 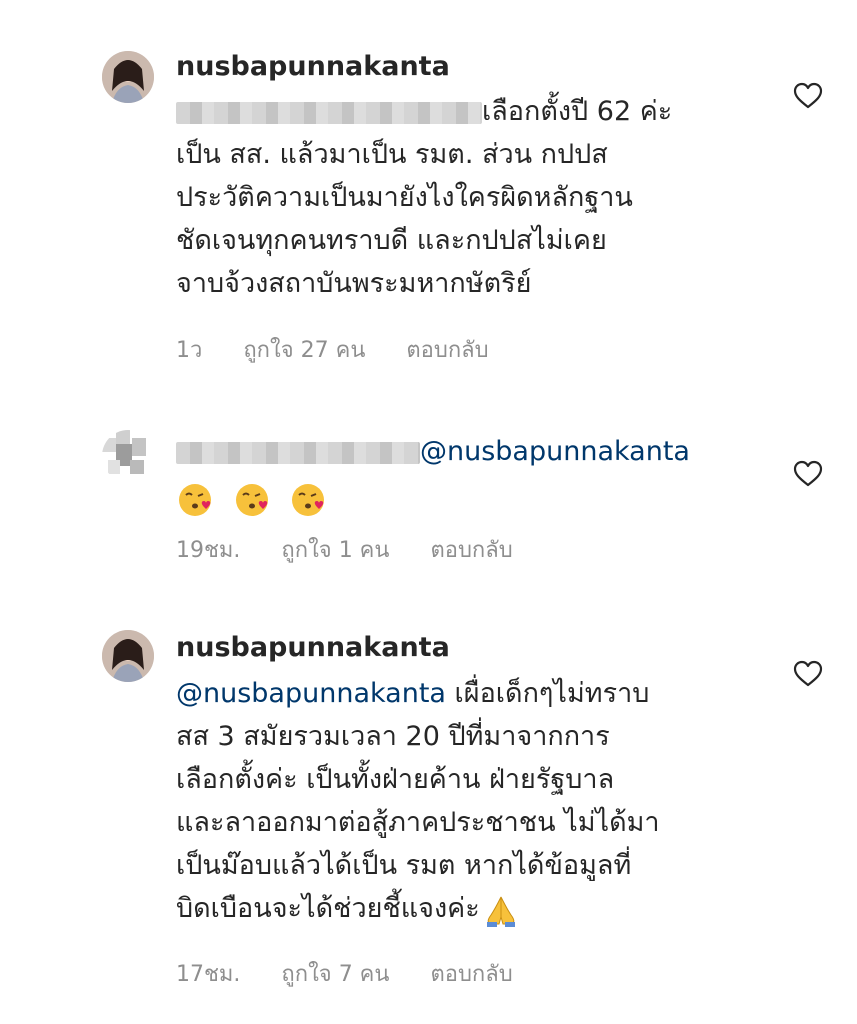 What do you see at coordinates (404, 865) in the screenshot?
I see `comment-line: เป็นม๊อบแล้วได้เป็น รมต หากได้ข้อมูลที่` at bounding box center [404, 865].